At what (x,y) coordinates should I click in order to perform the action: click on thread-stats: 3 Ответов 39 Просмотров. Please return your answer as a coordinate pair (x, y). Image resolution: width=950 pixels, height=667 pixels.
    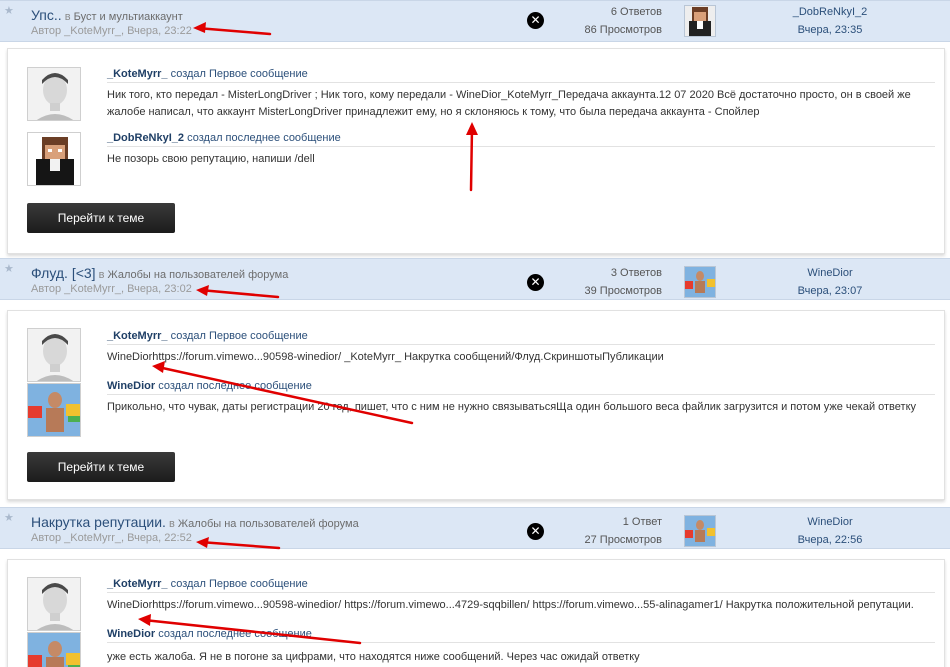
    Looking at the image, I should click on (624, 282).